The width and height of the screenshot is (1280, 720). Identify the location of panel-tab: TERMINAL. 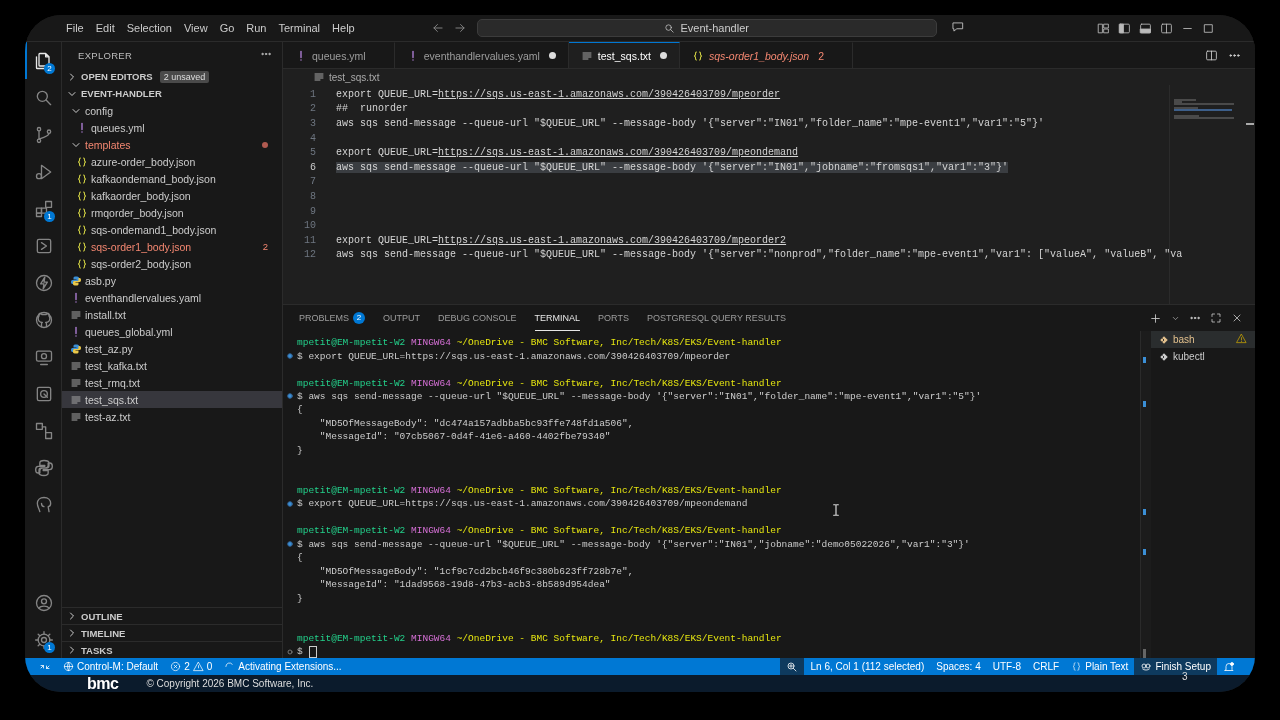
(557, 318).